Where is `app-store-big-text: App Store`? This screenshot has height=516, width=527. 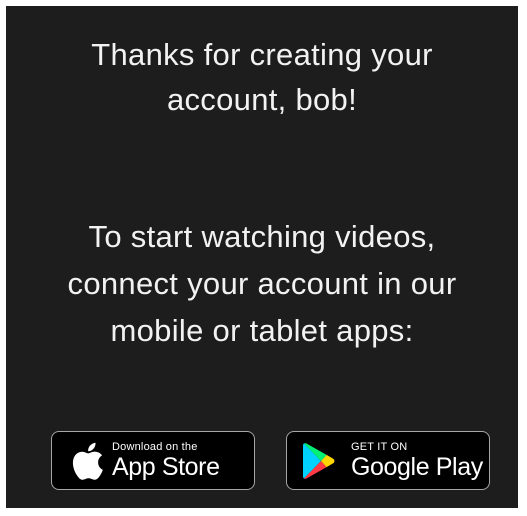 app-store-big-text: App Store is located at coordinates (166, 466).